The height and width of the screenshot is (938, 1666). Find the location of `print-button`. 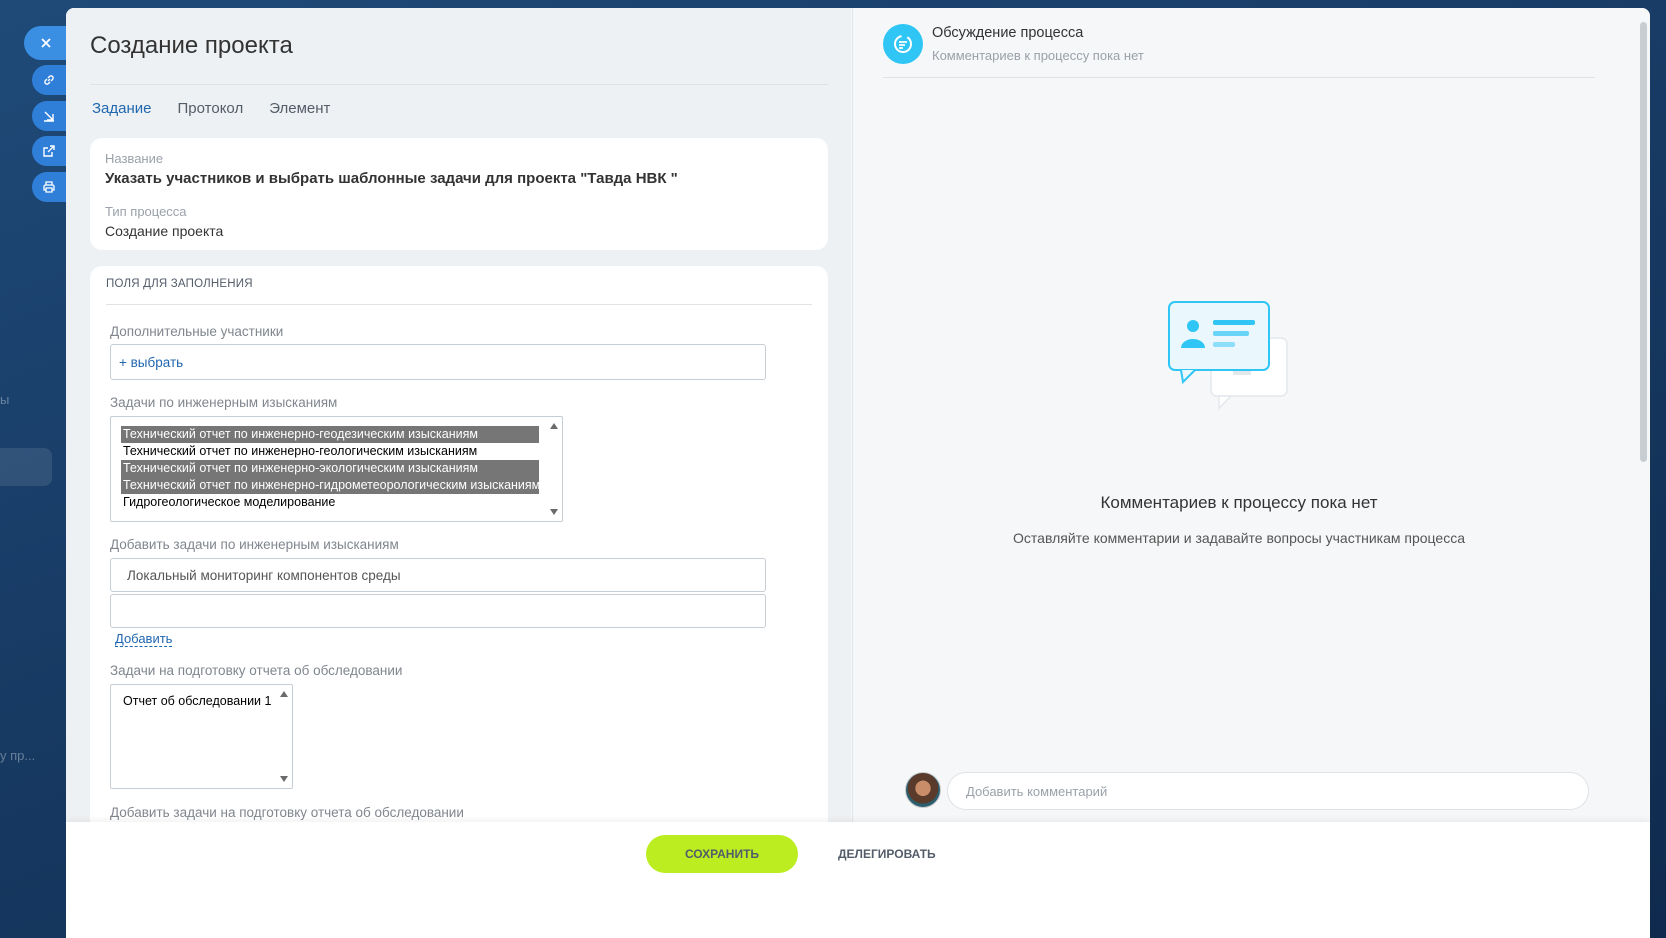

print-button is located at coordinates (49, 187).